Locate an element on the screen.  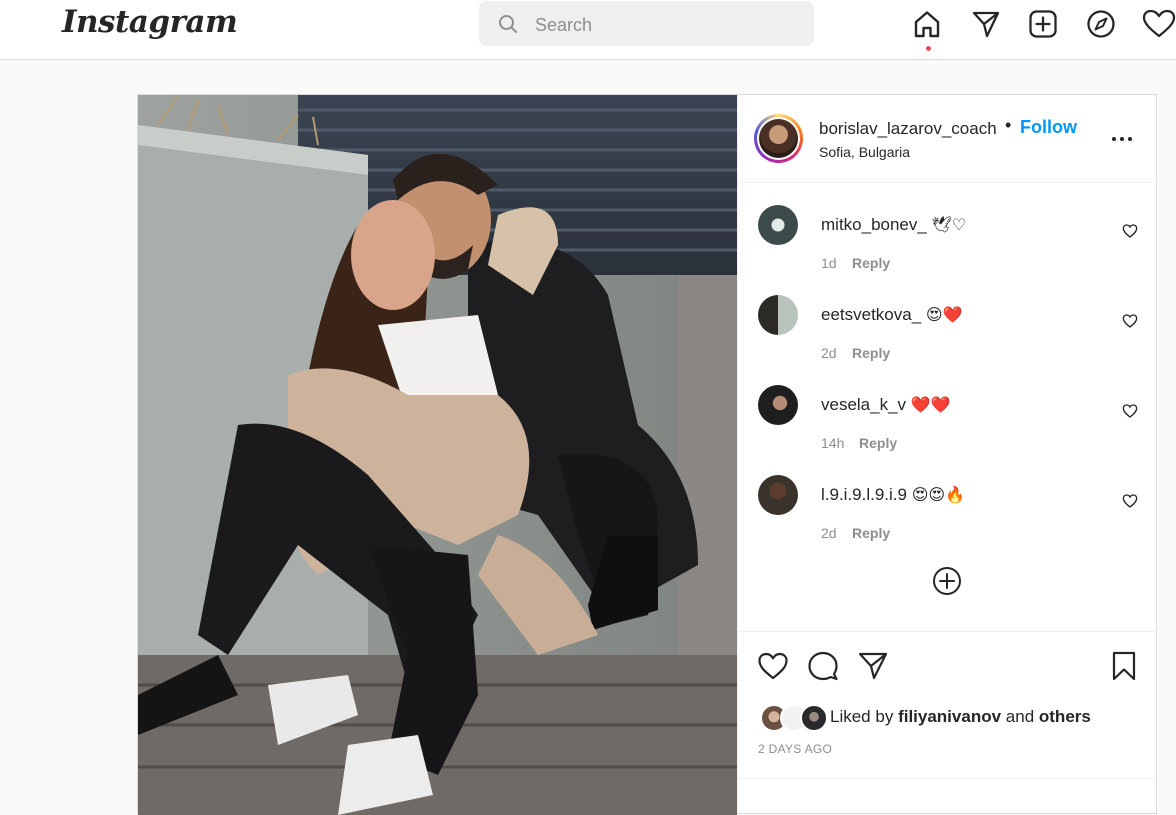
top-navigation-bar: Instagram is located at coordinates (588, 30).